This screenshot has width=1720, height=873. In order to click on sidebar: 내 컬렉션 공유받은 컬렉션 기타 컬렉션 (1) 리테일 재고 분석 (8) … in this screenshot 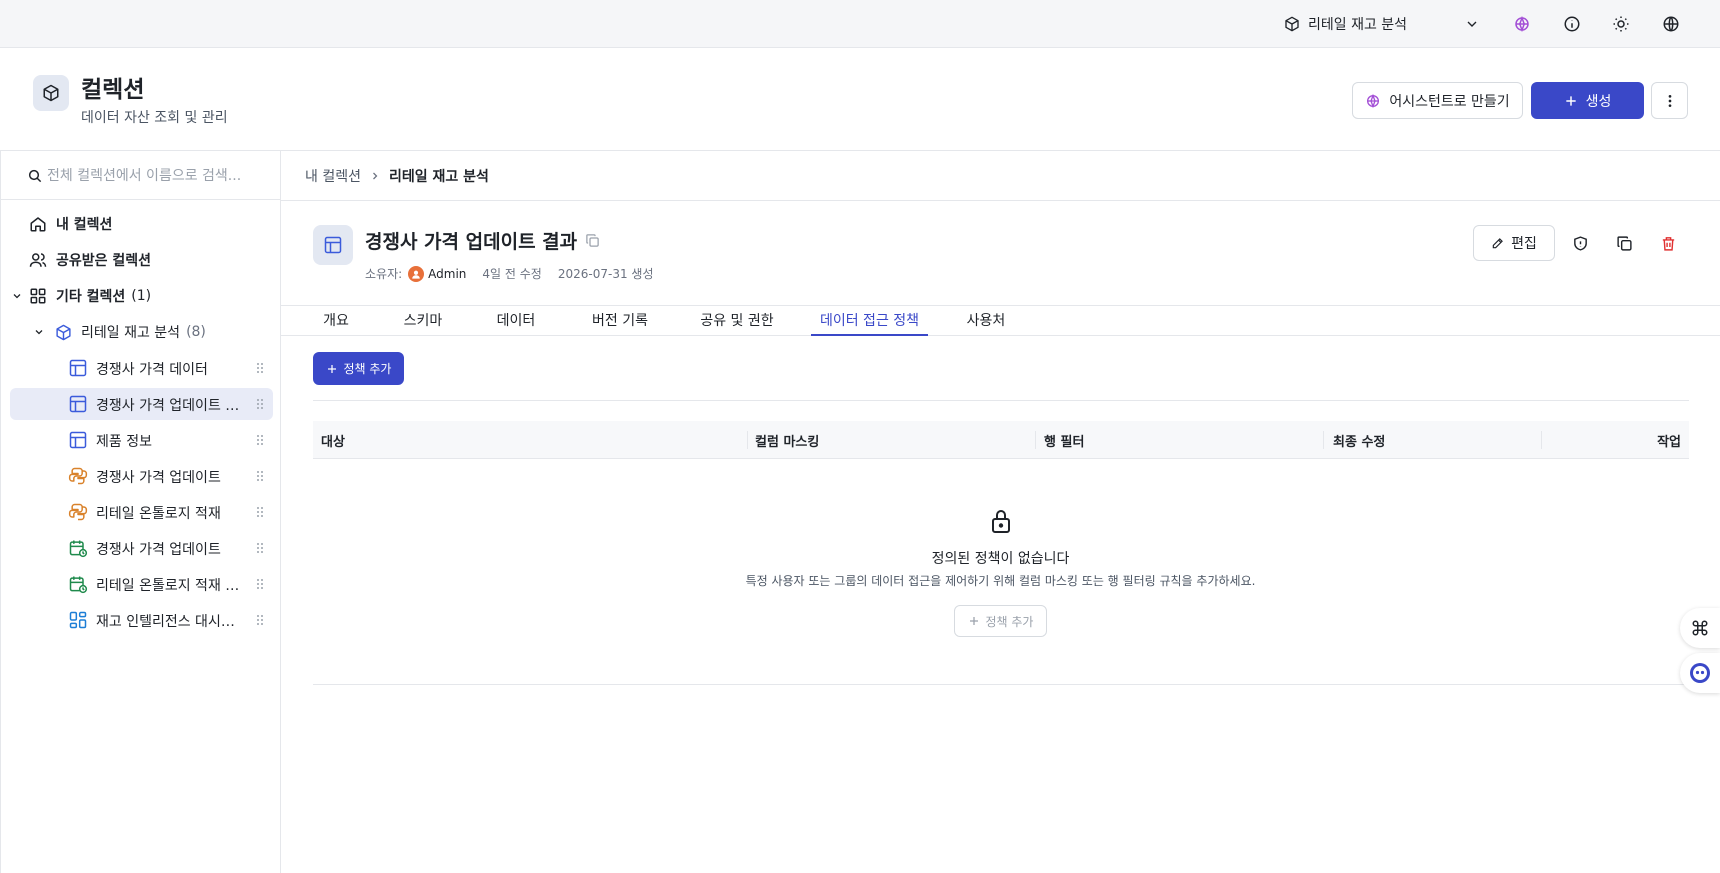, I will do `click(140, 512)`.